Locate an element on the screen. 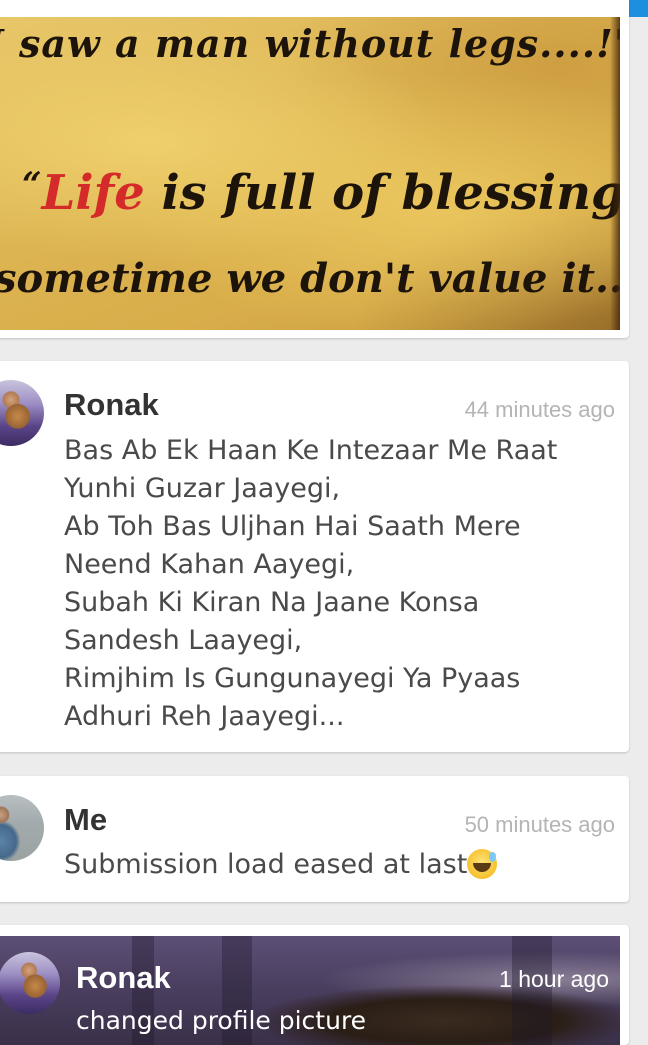 This screenshot has height=1045, width=648. post-text: Submission load eased at last is located at coordinates (266, 864).